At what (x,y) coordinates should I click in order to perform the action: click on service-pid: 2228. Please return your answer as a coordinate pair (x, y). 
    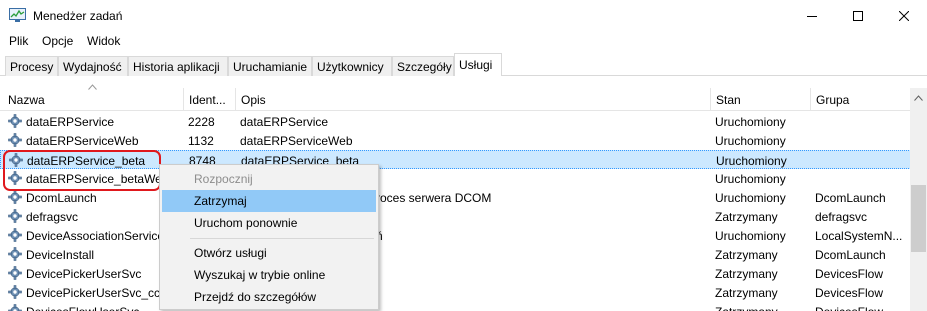
    Looking at the image, I should click on (201, 122).